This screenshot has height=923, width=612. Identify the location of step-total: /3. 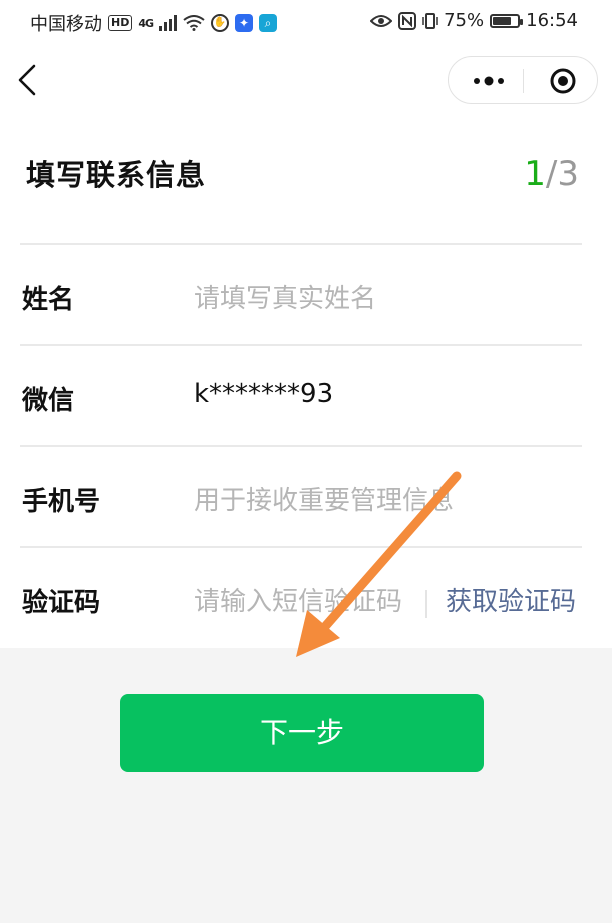
(562, 174).